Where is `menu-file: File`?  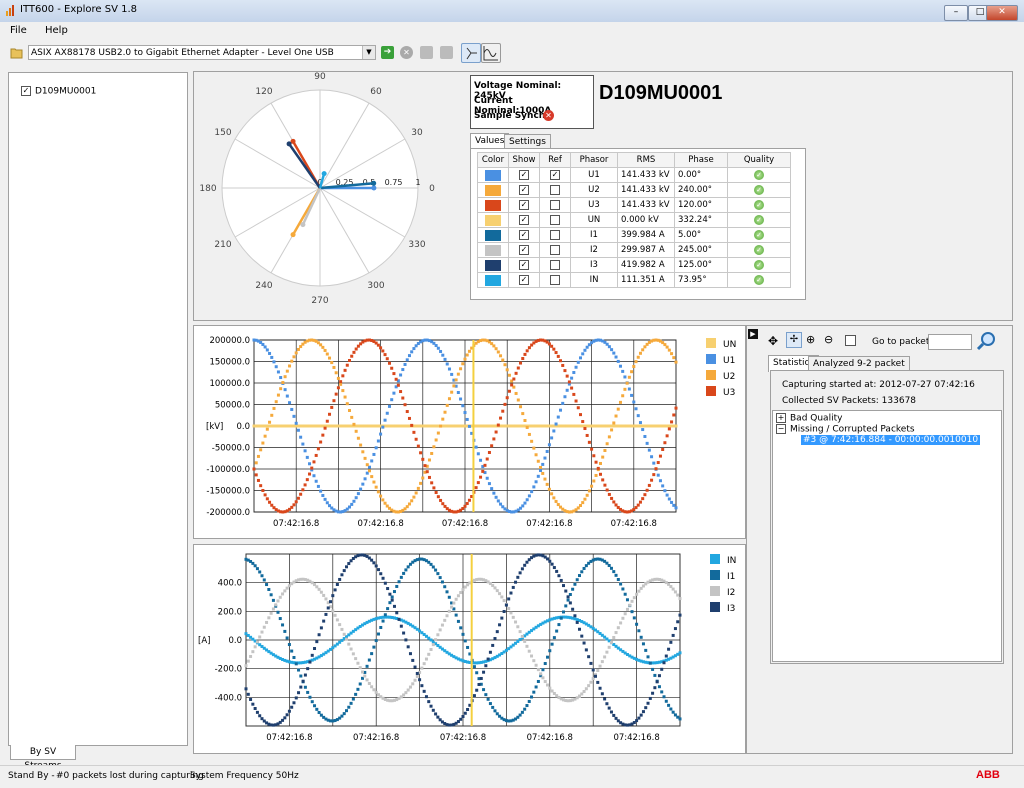 menu-file: File is located at coordinates (18, 30).